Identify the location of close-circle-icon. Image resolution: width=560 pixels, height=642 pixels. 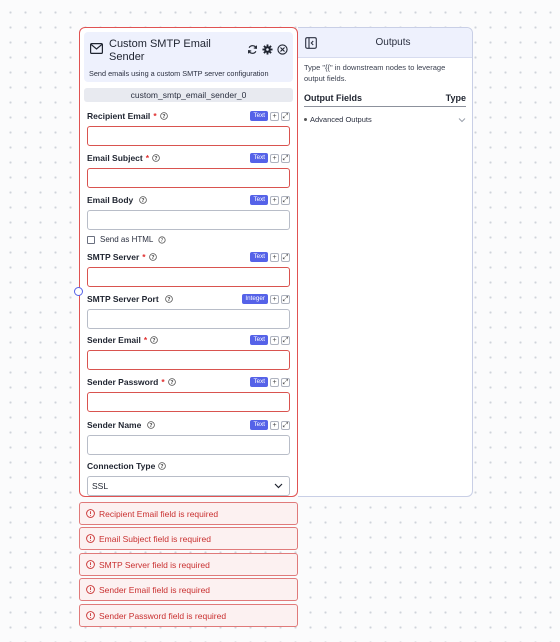
(282, 49).